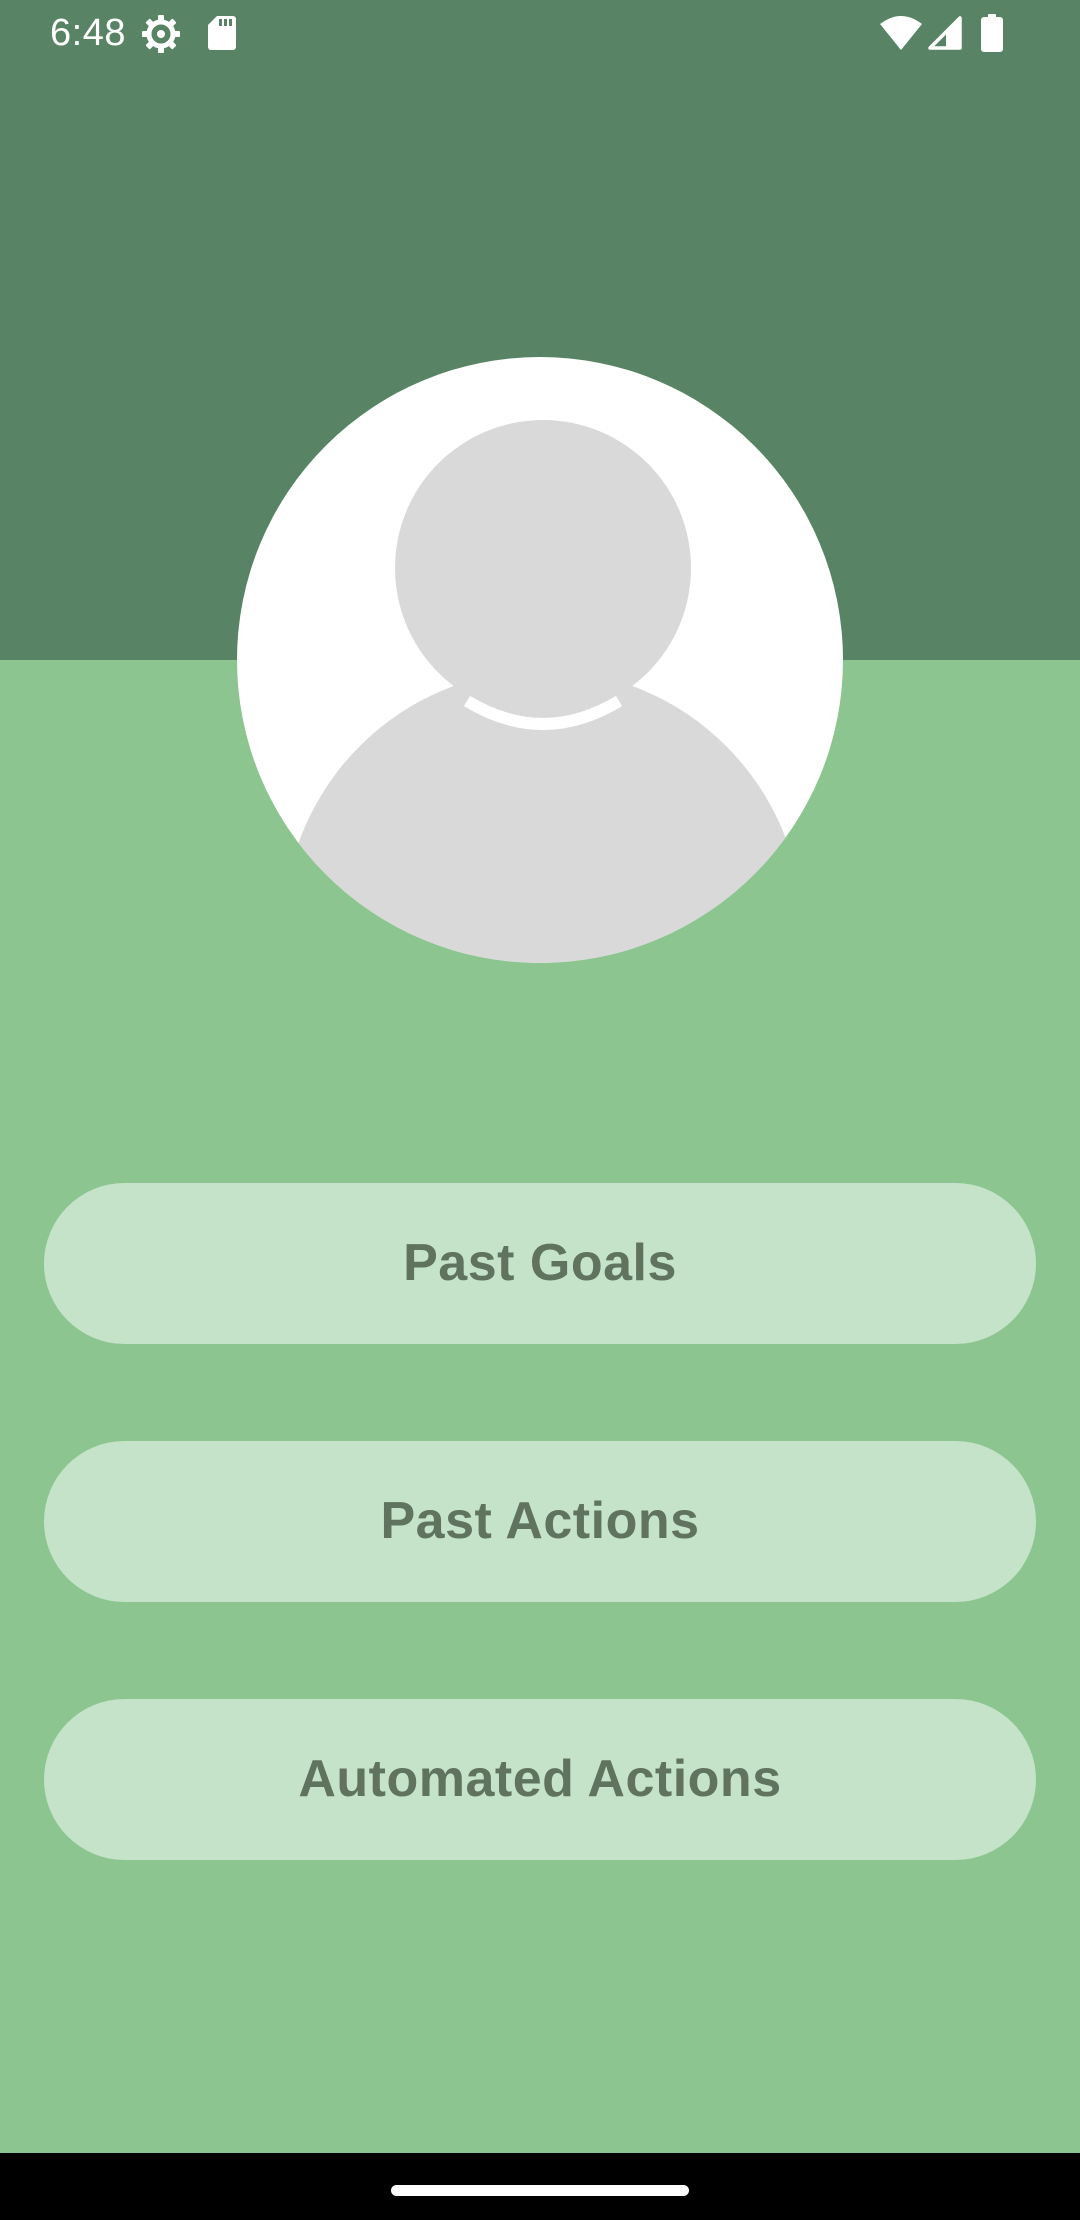  I want to click on past-actions-button: Past Actions, so click(540, 1521).